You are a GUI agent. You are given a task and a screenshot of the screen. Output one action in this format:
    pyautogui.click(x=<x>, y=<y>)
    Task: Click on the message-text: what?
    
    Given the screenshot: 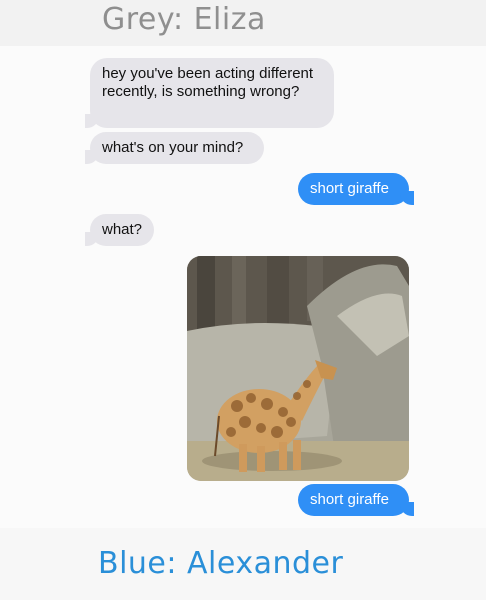 What is the action you would take?
    pyautogui.click(x=122, y=229)
    